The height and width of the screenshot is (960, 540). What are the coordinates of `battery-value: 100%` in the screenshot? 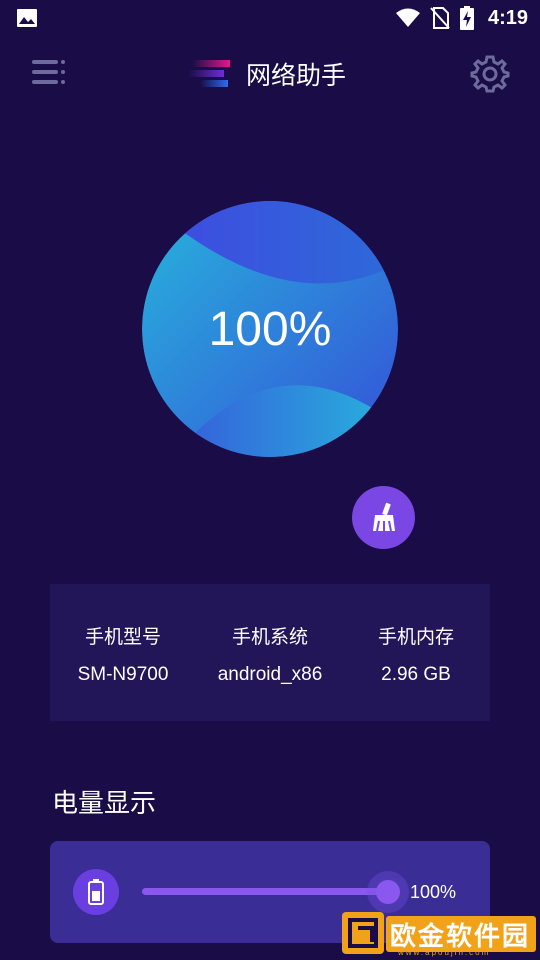 It's located at (433, 892).